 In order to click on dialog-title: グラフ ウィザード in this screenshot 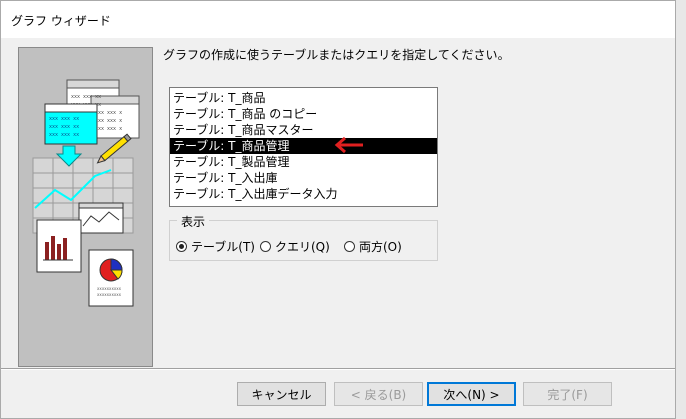, I will do `click(61, 21)`.